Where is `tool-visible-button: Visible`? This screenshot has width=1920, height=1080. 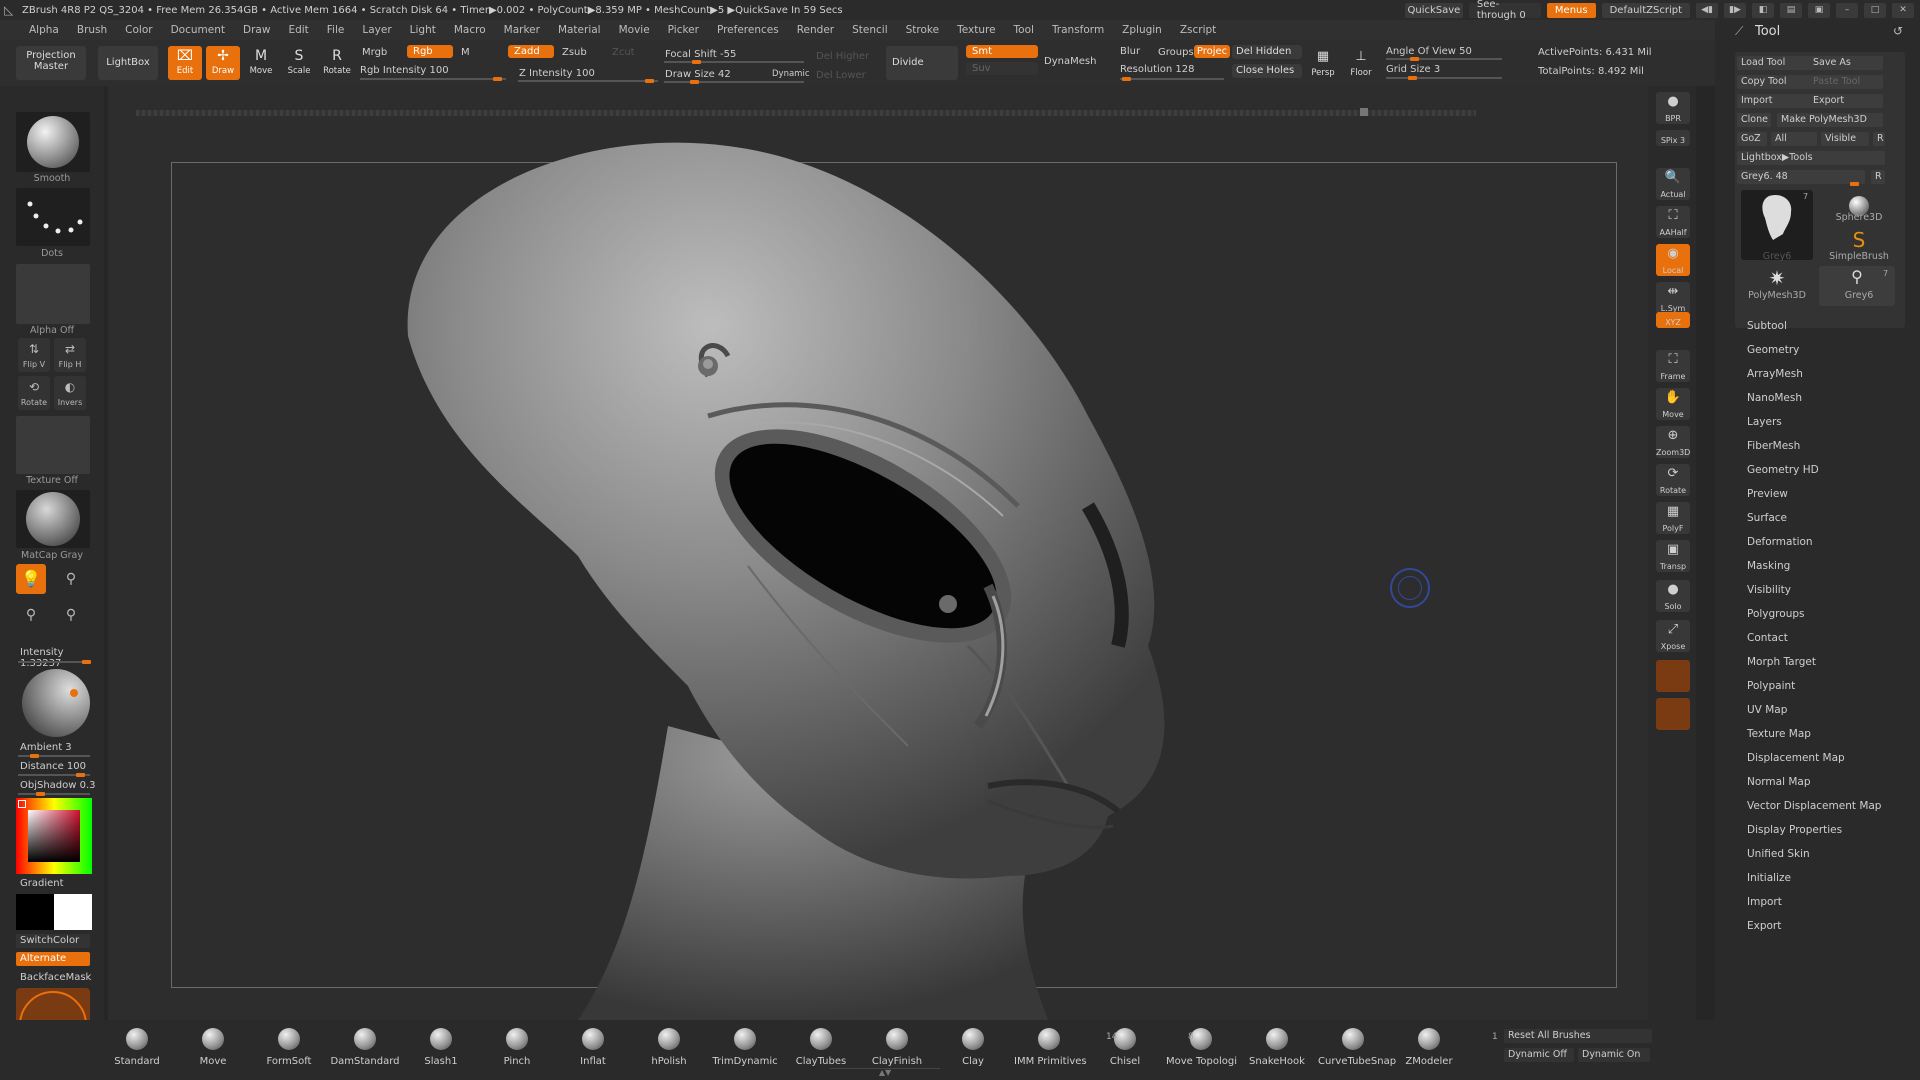 tool-visible-button: Visible is located at coordinates (1845, 139).